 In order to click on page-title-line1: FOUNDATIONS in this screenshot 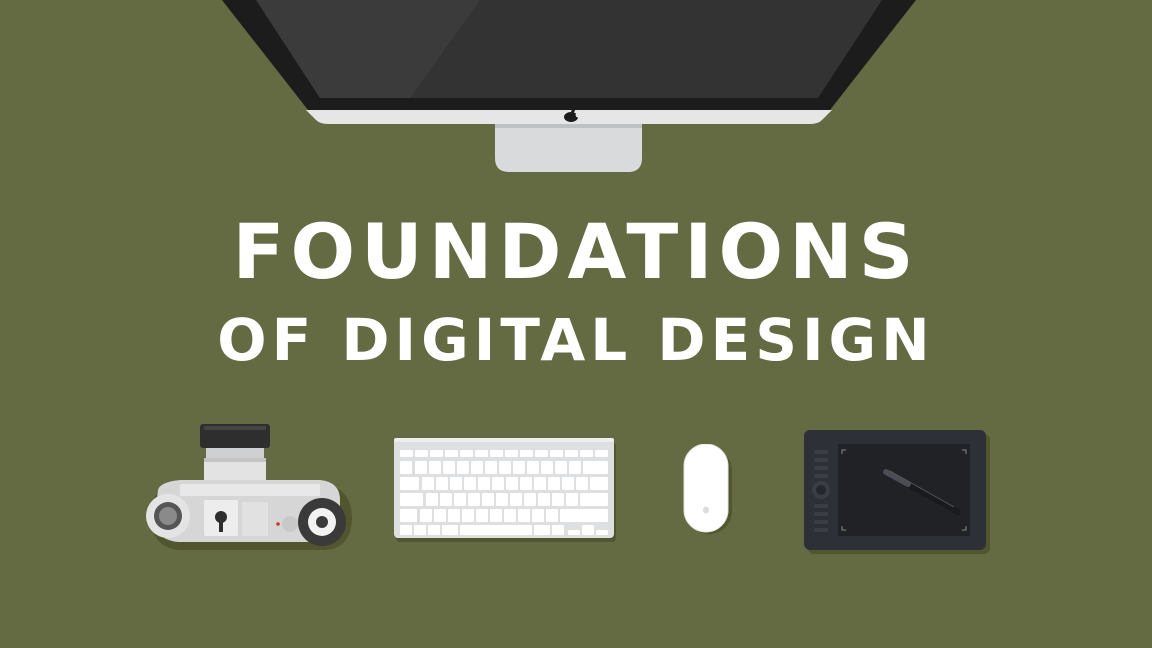, I will do `click(576, 251)`.